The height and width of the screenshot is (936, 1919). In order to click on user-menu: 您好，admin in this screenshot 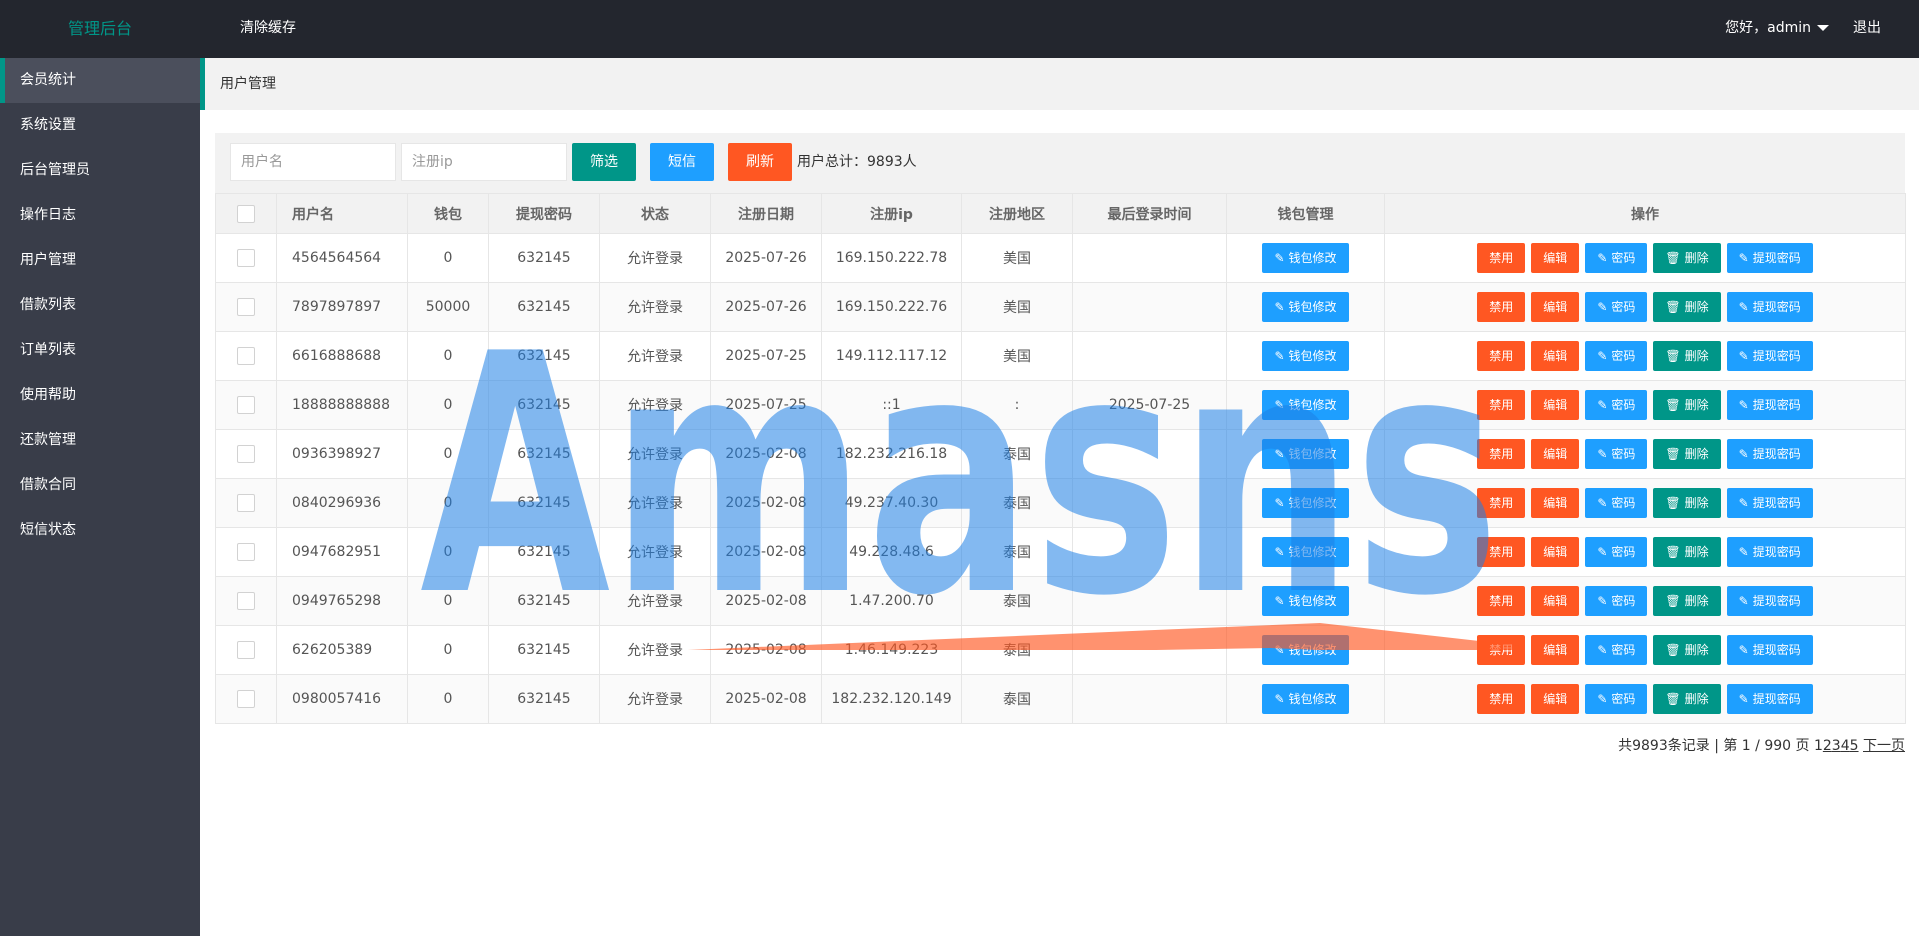, I will do `click(1777, 28)`.